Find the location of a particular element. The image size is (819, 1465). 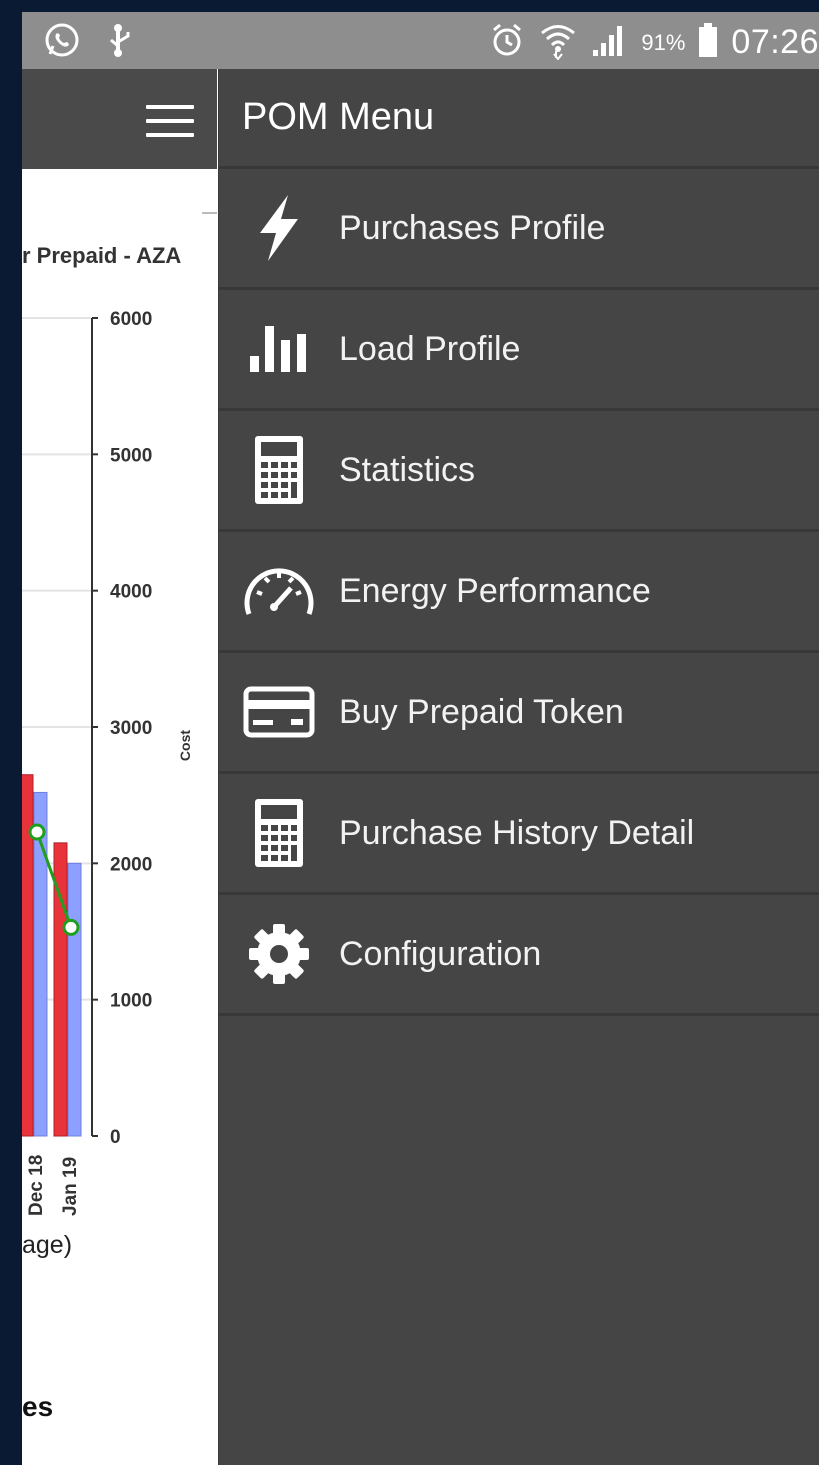

usb-debug-icon is located at coordinates (121, 42).